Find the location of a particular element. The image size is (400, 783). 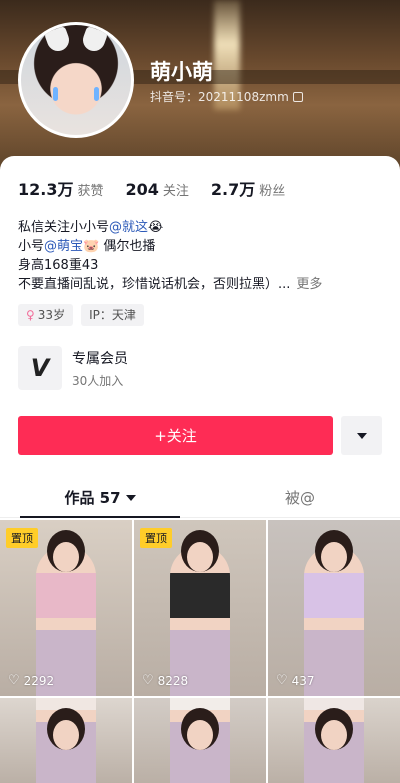

bio-line: 小号@萌宝🐷 偶尔也播 is located at coordinates (203, 246).